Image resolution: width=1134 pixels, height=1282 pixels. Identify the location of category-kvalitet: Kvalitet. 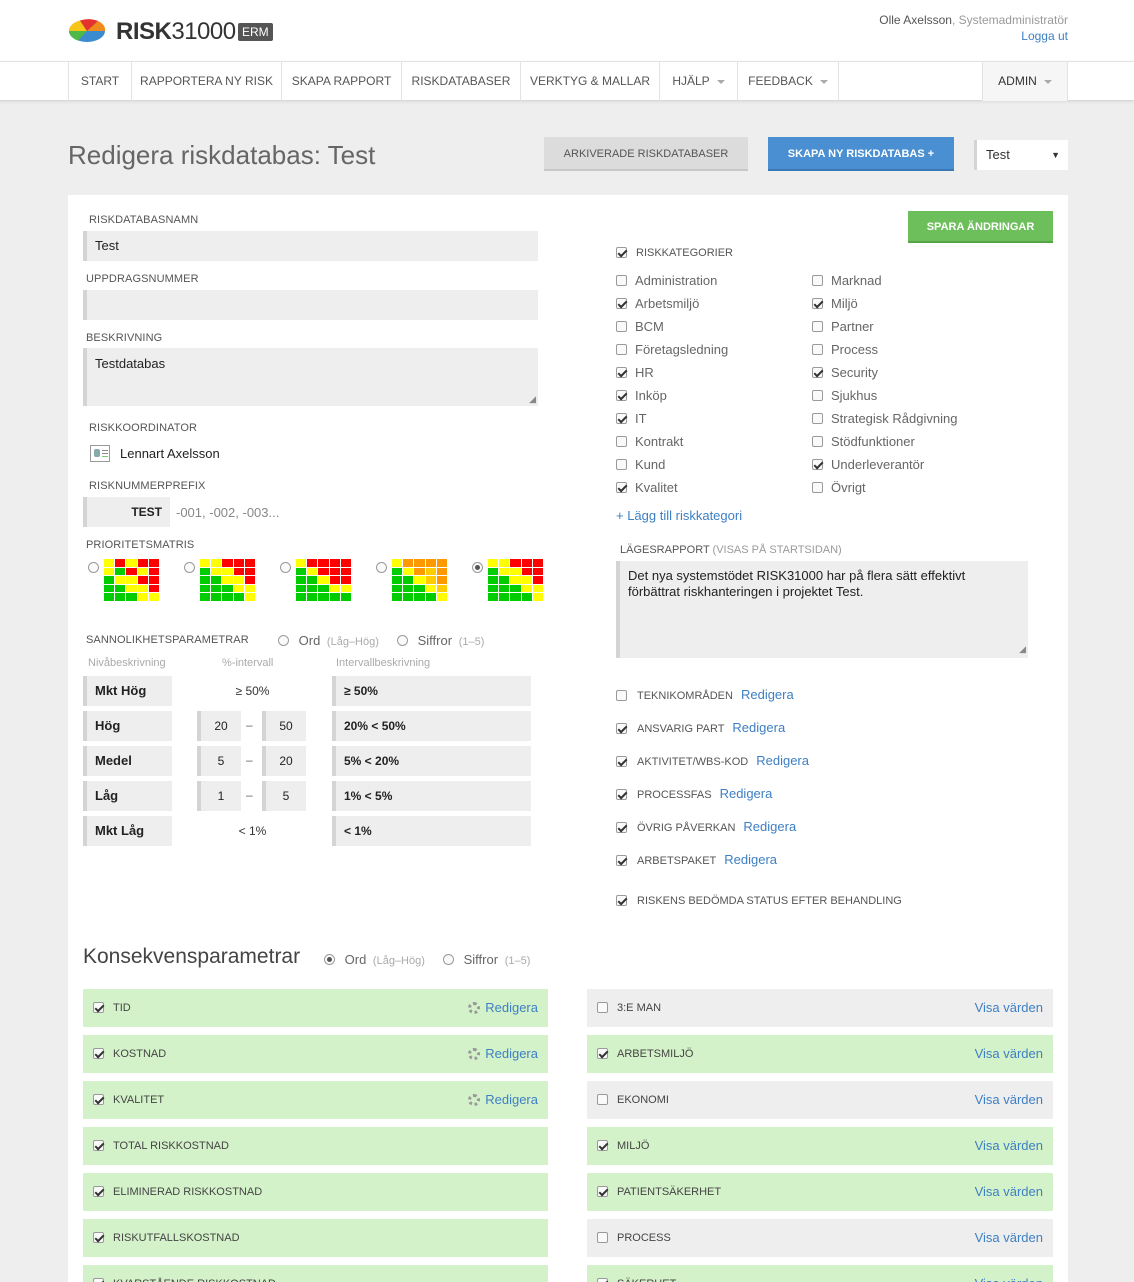
(647, 487).